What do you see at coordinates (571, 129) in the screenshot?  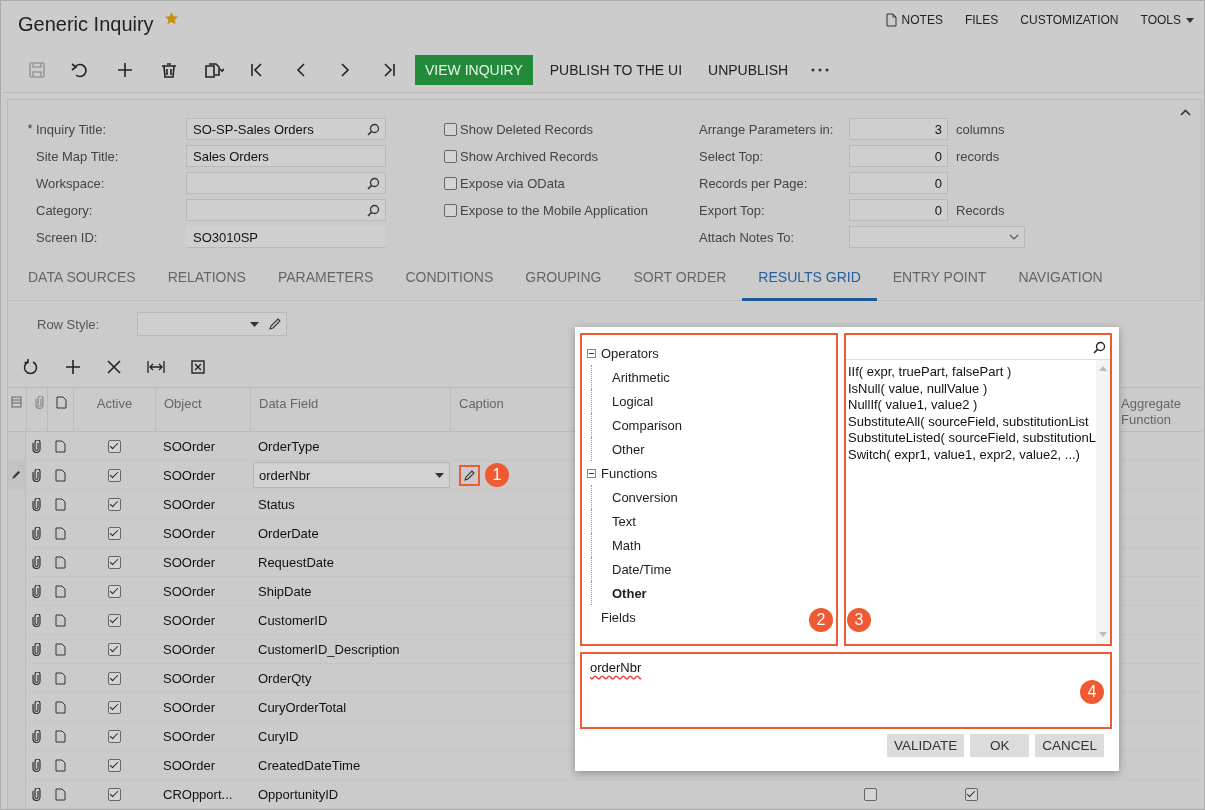 I see `checkbox-option: Show Deleted Records` at bounding box center [571, 129].